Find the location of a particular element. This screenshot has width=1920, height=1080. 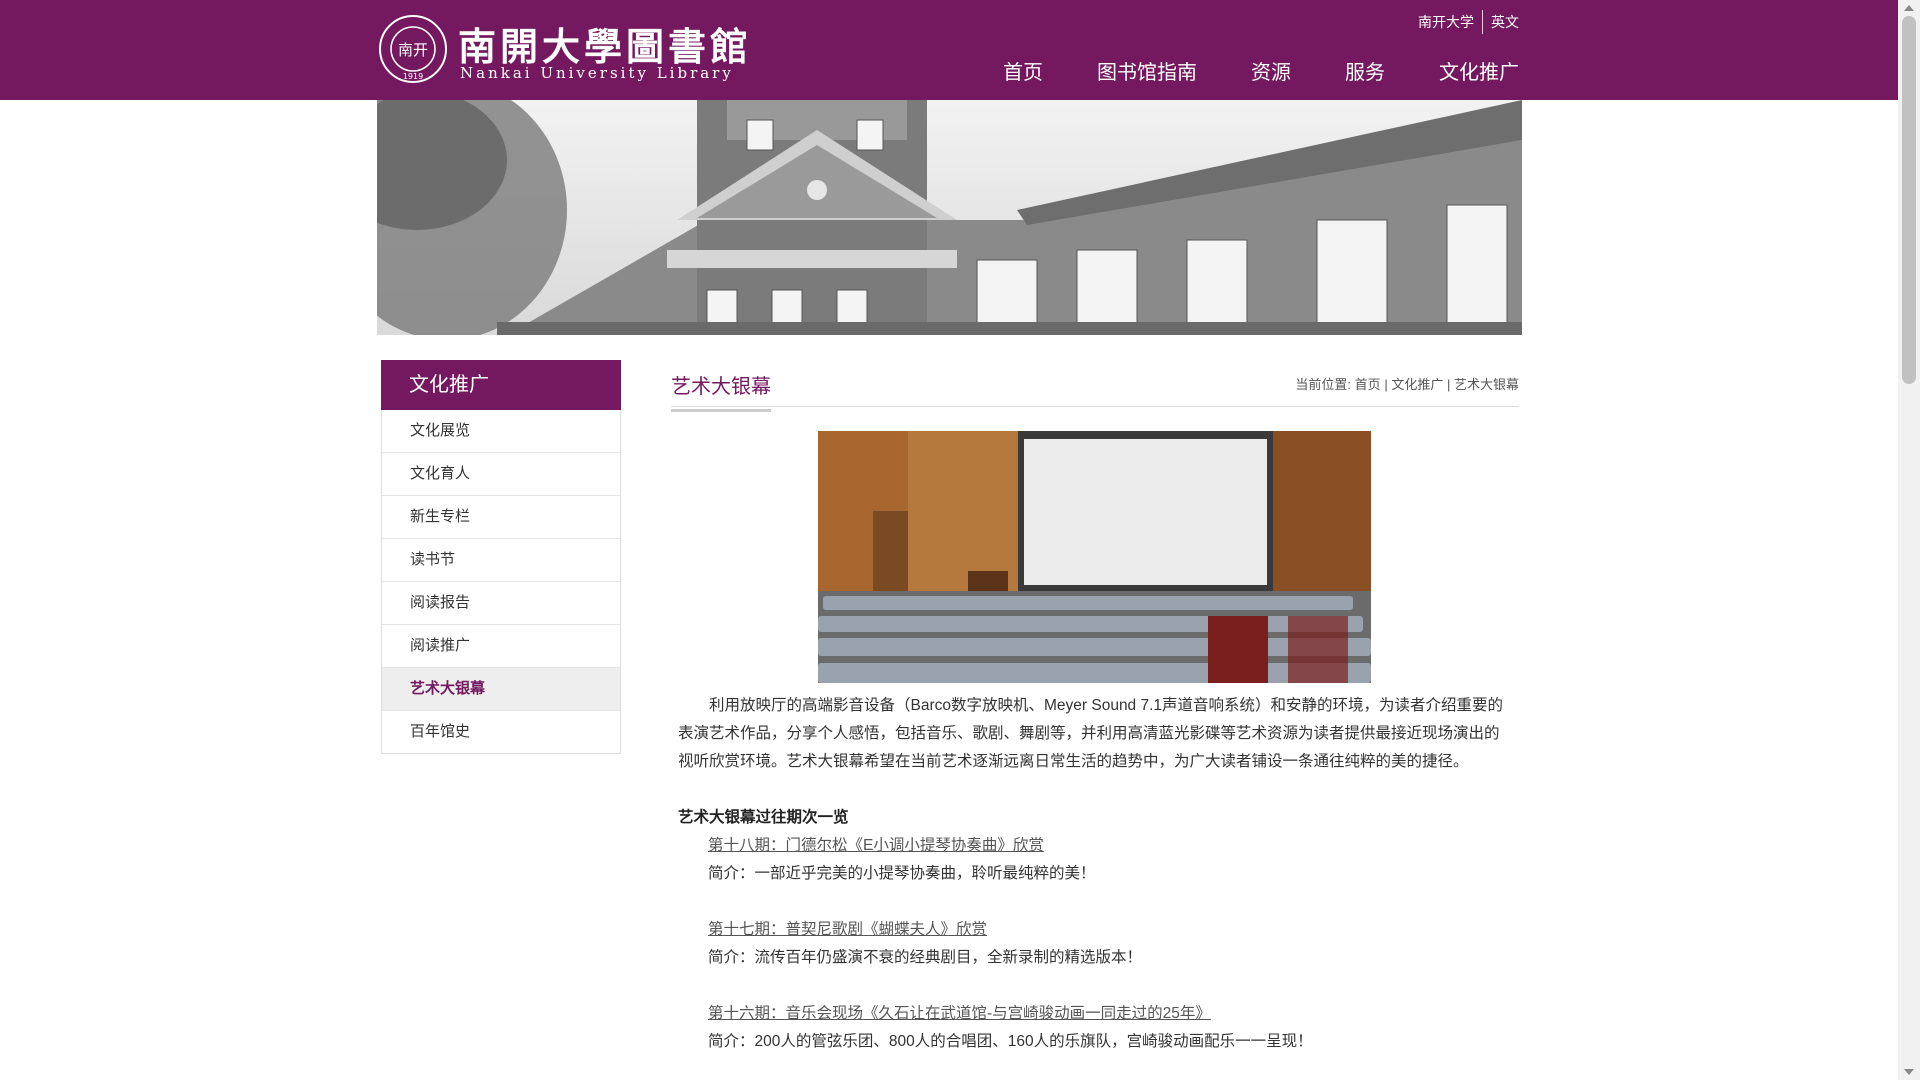

logo-english-name: Nankai University Library is located at coordinates (597, 73).